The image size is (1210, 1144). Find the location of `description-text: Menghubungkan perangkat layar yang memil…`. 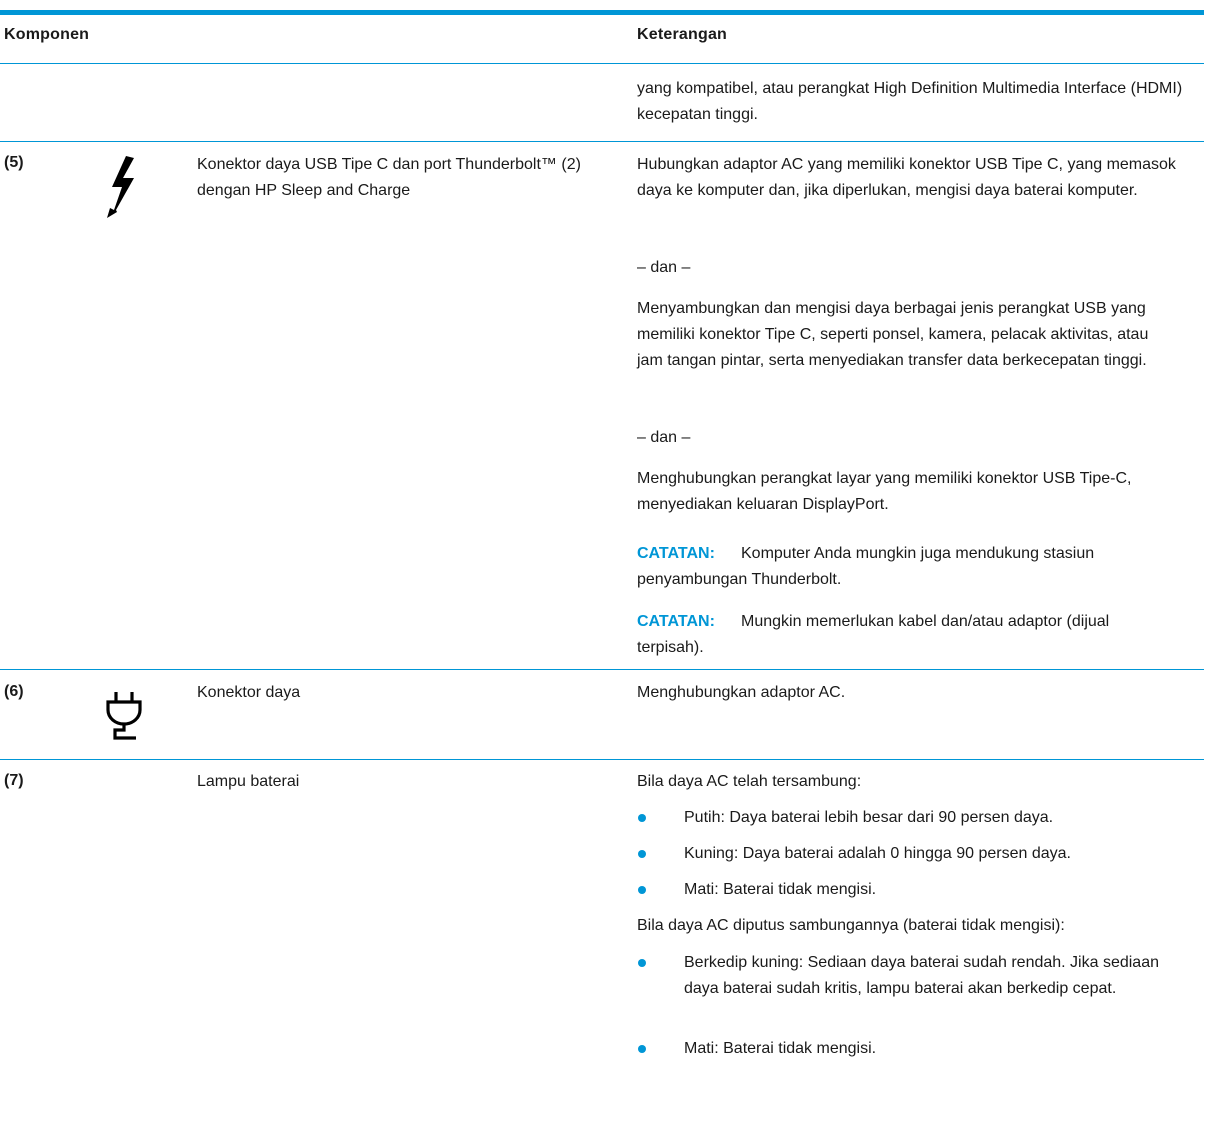

description-text: Menghubungkan perangkat layar yang memil… is located at coordinates (884, 491).